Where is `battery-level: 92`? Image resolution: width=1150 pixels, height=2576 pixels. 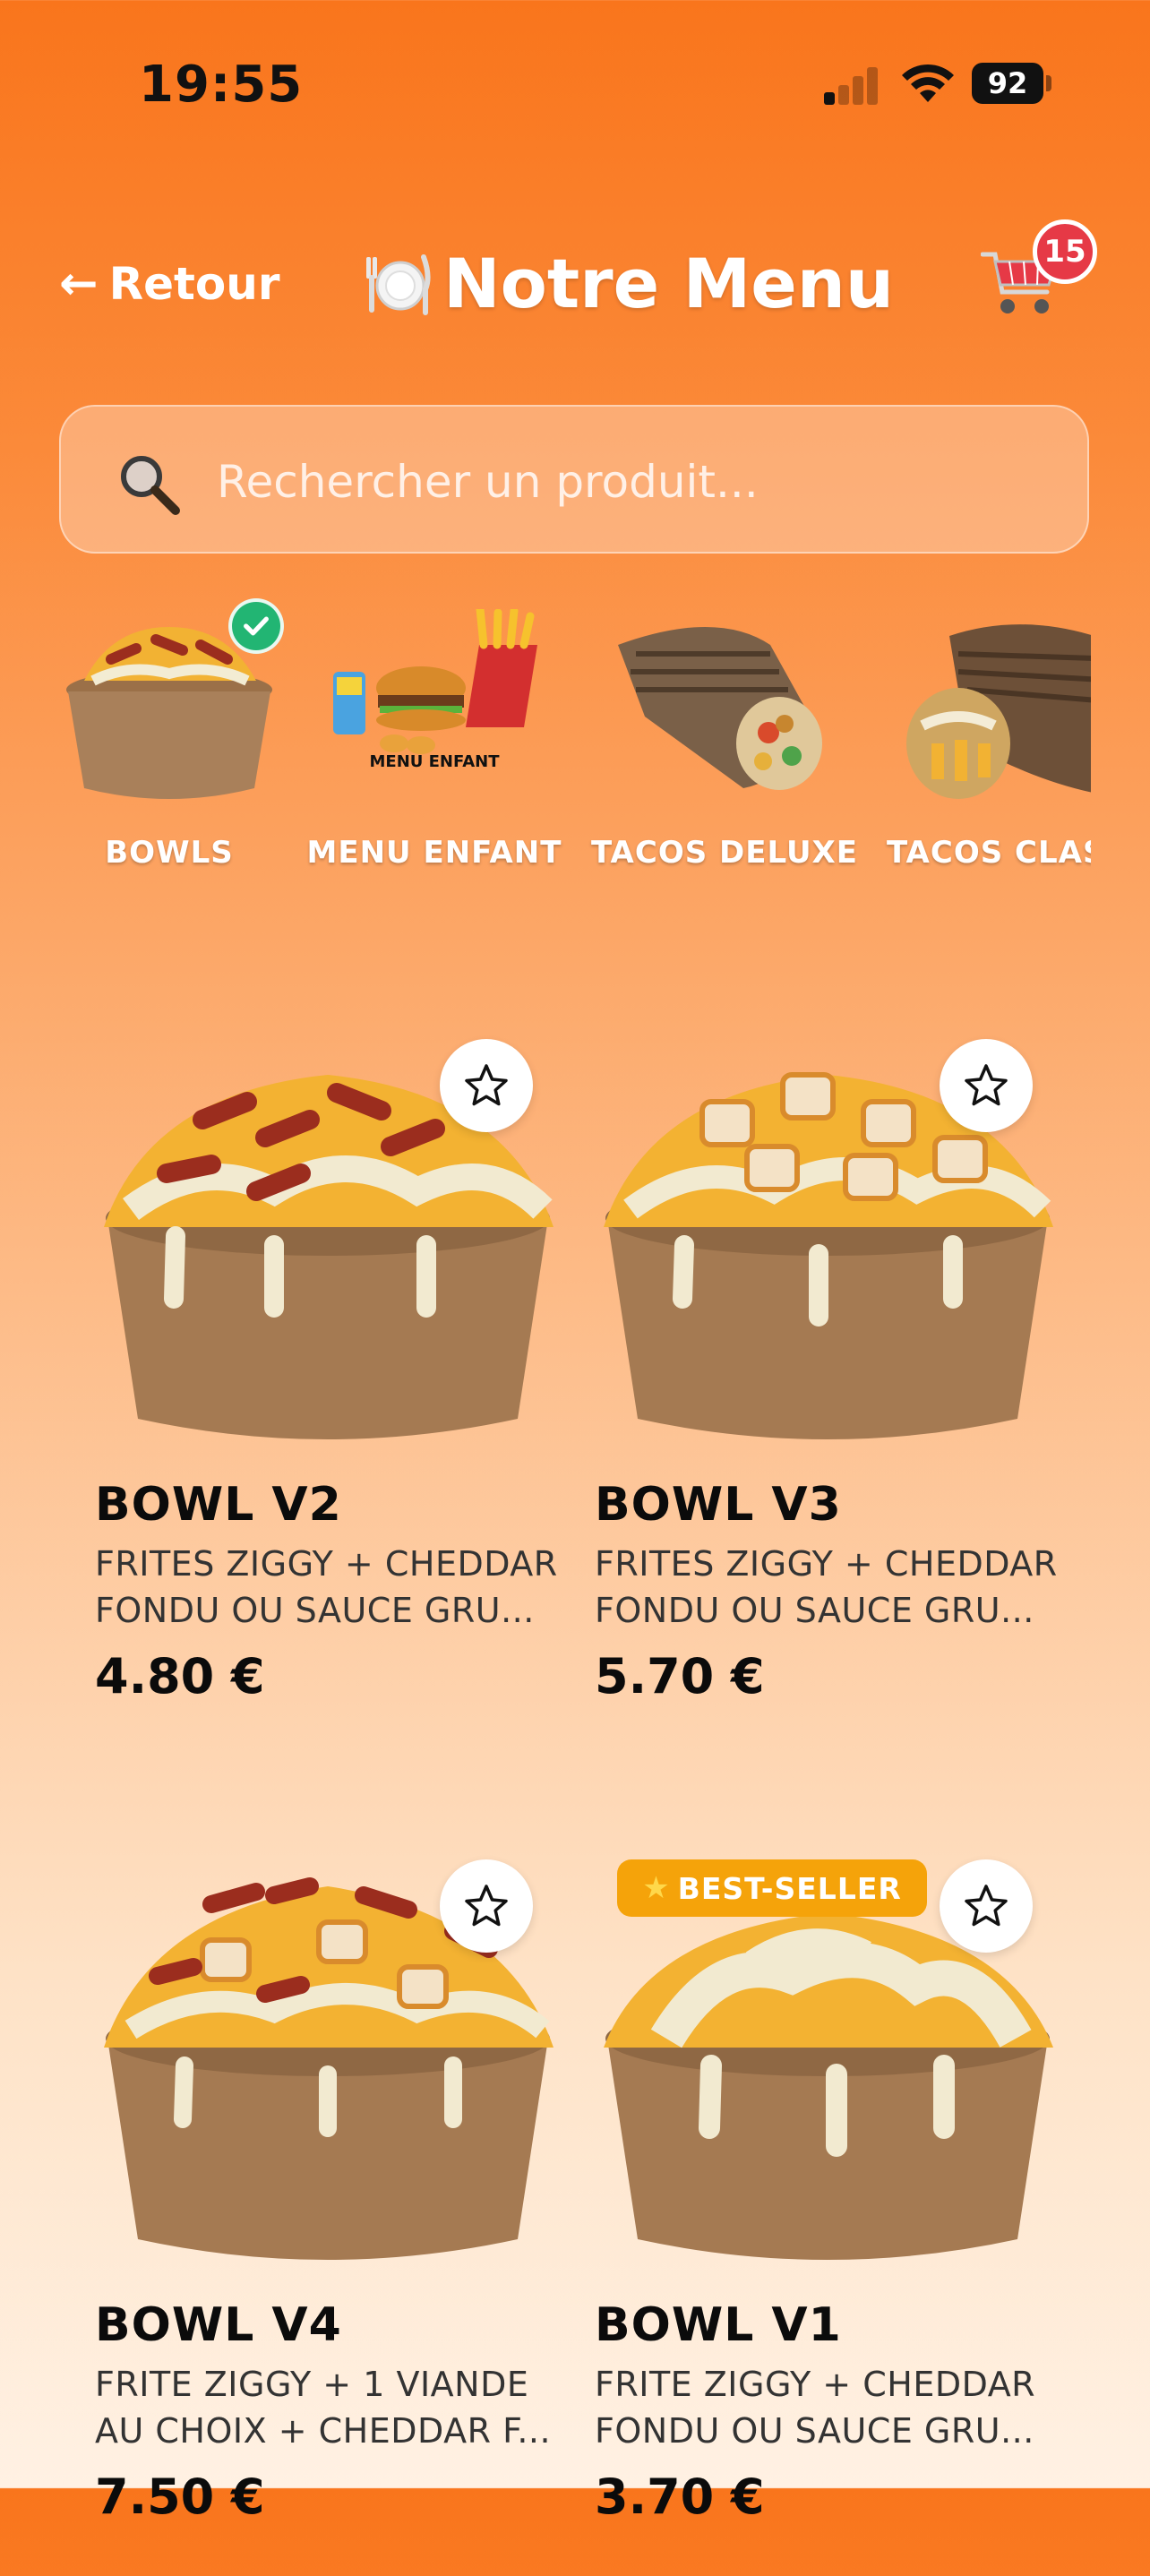
battery-level: 92 is located at coordinates (1007, 83).